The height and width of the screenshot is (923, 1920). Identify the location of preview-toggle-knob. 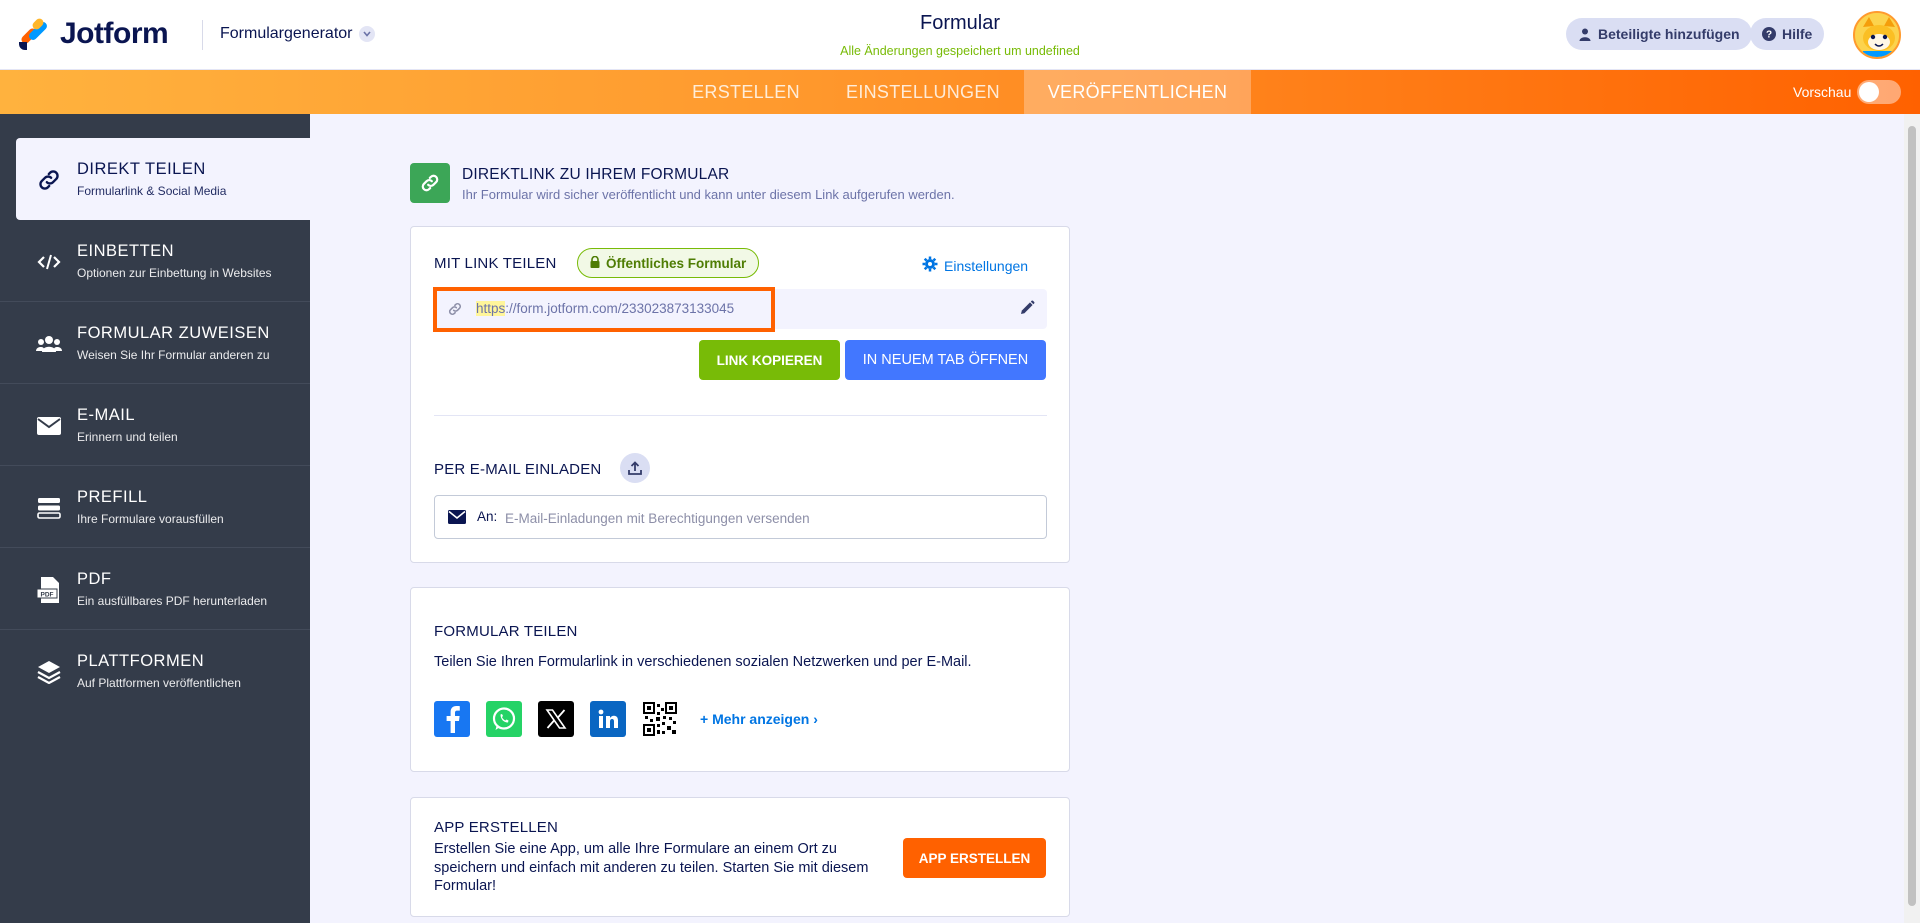
(1869, 92).